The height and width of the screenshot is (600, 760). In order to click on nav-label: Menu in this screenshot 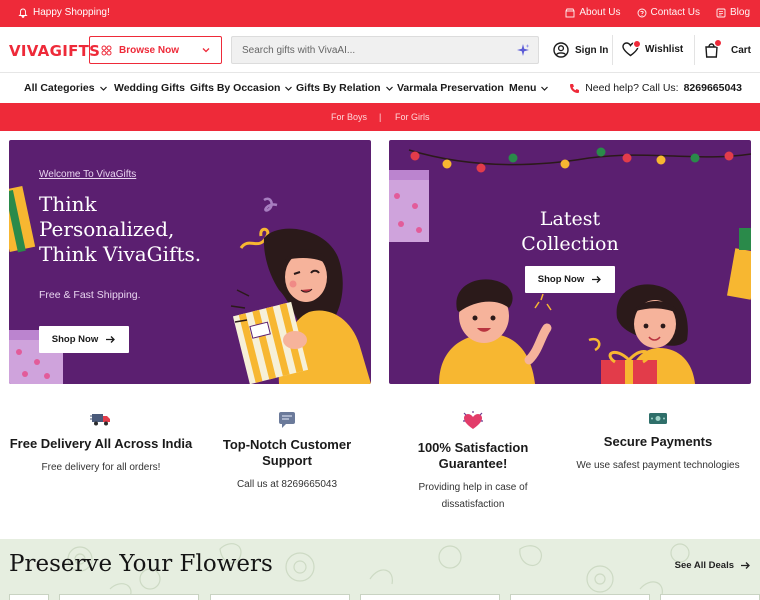, I will do `click(523, 88)`.